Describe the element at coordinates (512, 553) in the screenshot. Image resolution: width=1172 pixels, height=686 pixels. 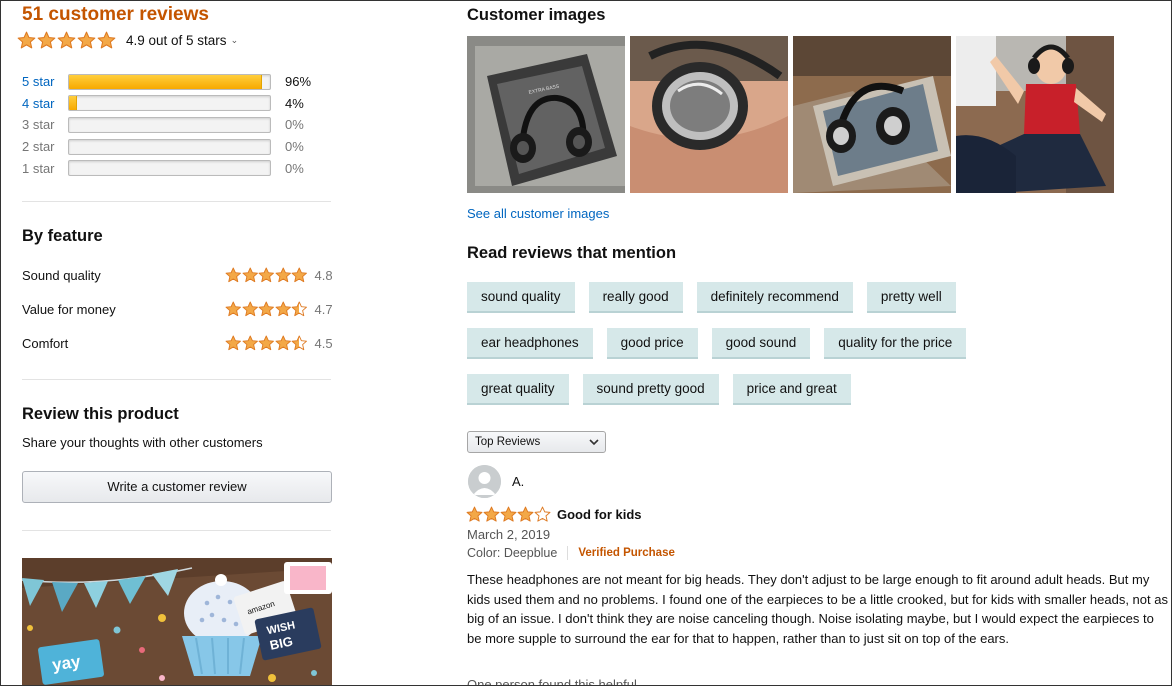
I see `review-color-variant: Color: Deepblue` at that location.